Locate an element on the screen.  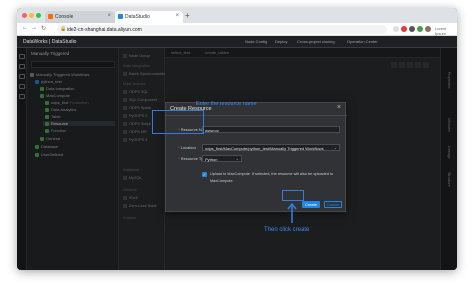
profile-label: Lorem Ipsum is located at coordinates (446, 31).